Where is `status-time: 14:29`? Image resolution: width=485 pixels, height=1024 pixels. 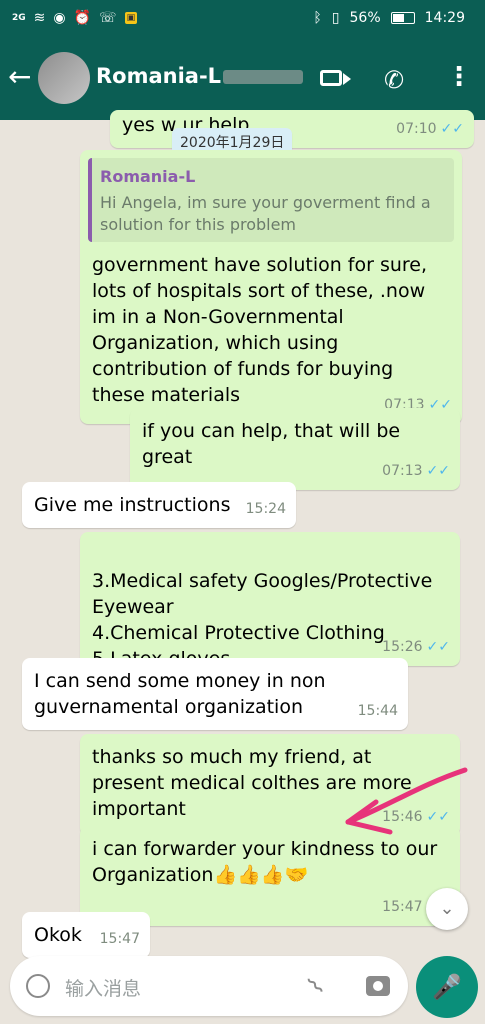
status-time: 14:29 is located at coordinates (444, 18).